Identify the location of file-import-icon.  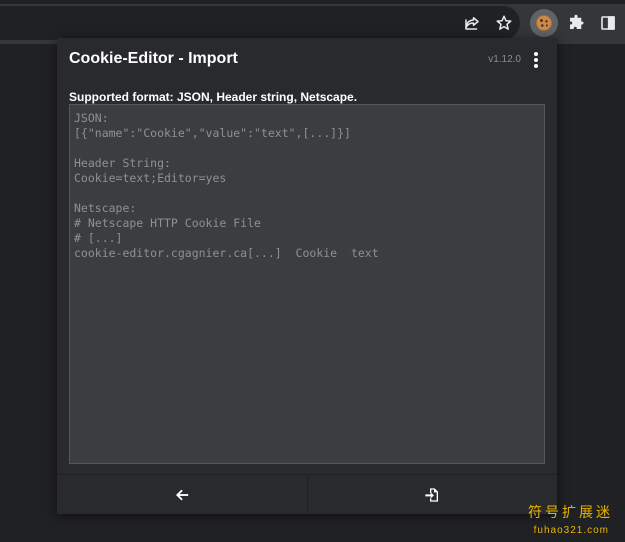
(432, 495).